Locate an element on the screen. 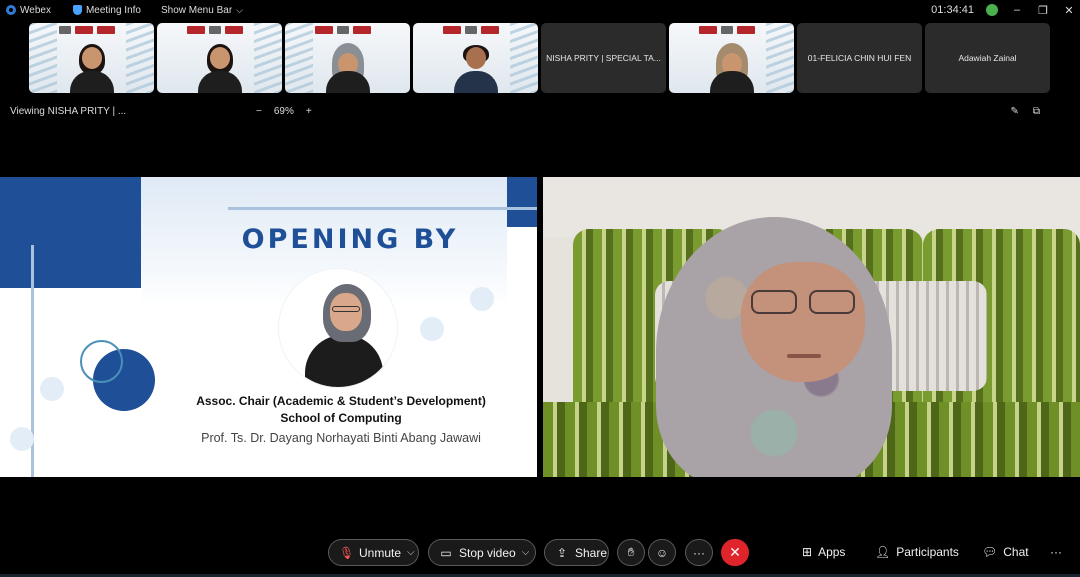 This screenshot has width=1080, height=577. show-menu-bar-button: Show Menu Bar ⌵ is located at coordinates (202, 10).